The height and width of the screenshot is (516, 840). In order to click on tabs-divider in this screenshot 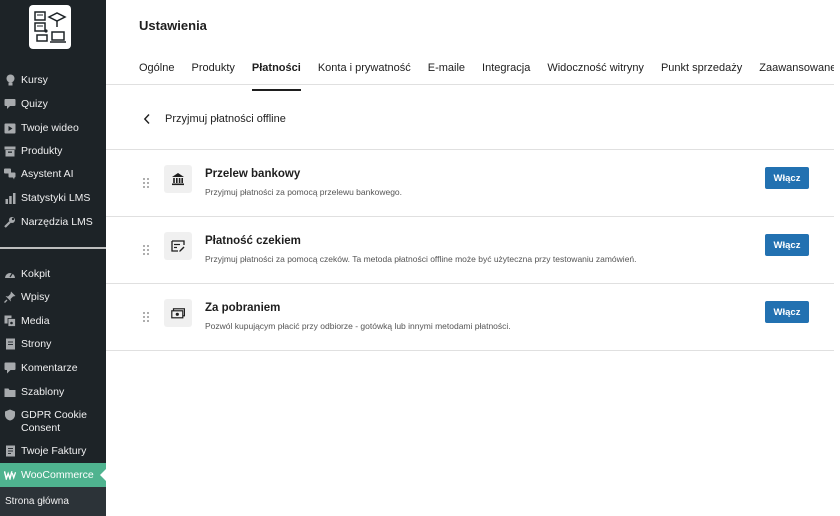, I will do `click(473, 84)`.